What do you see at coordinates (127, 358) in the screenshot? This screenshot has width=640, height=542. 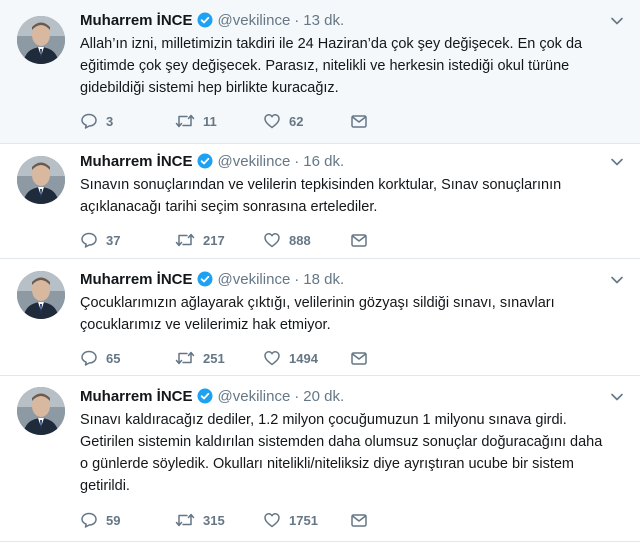 I see `reply-button: 65` at bounding box center [127, 358].